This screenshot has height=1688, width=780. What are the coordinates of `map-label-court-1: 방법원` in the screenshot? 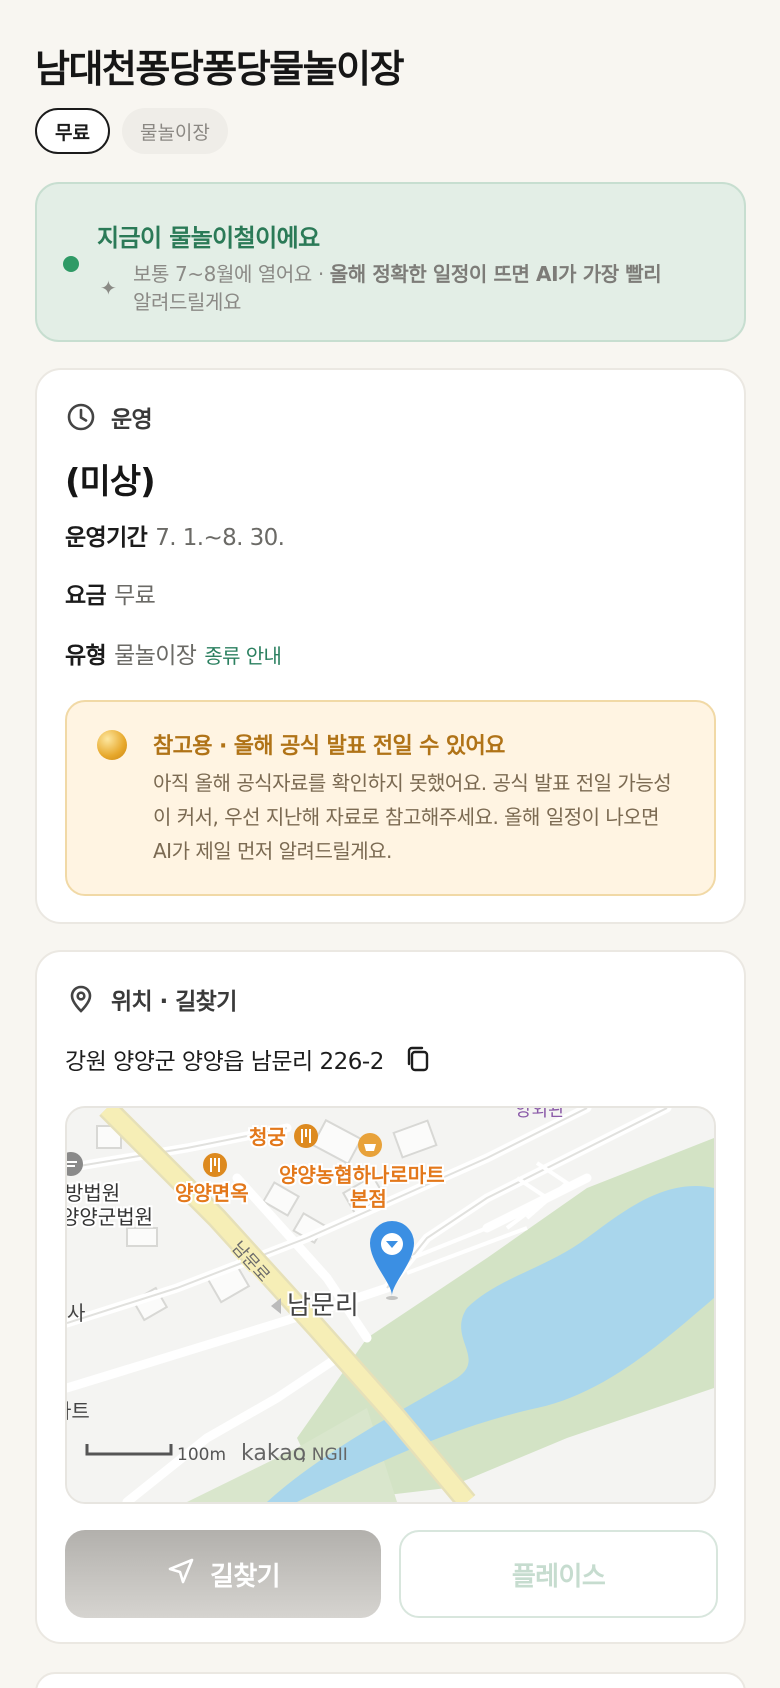 It's located at (93, 1193).